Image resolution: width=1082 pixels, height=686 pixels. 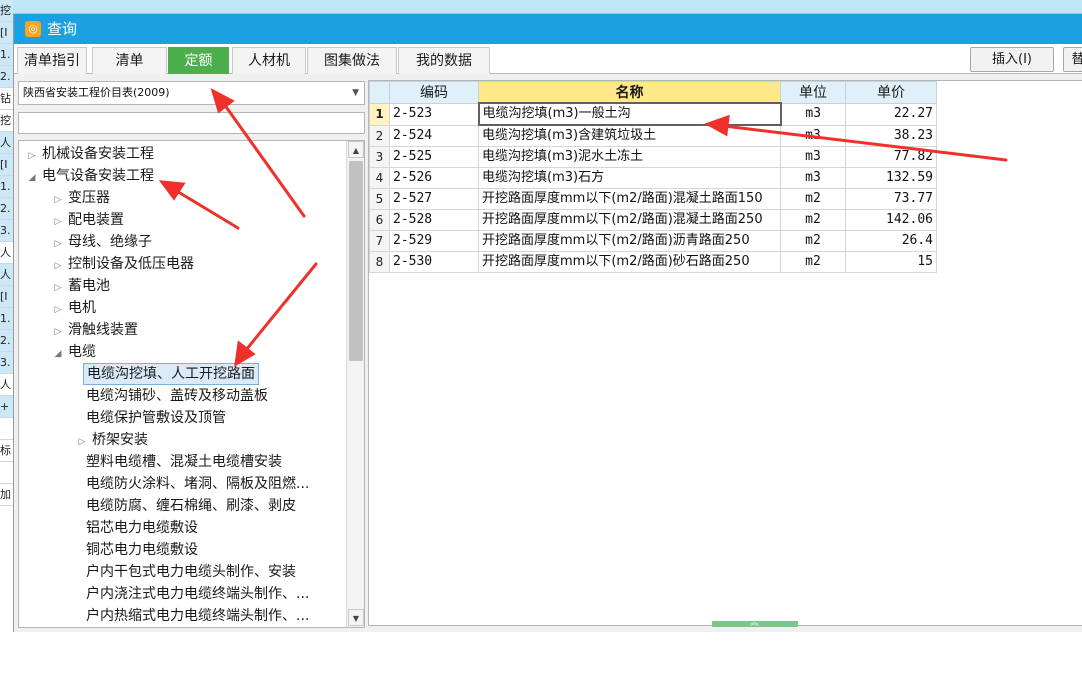 I want to click on cell-code: 2-523, so click(x=434, y=114).